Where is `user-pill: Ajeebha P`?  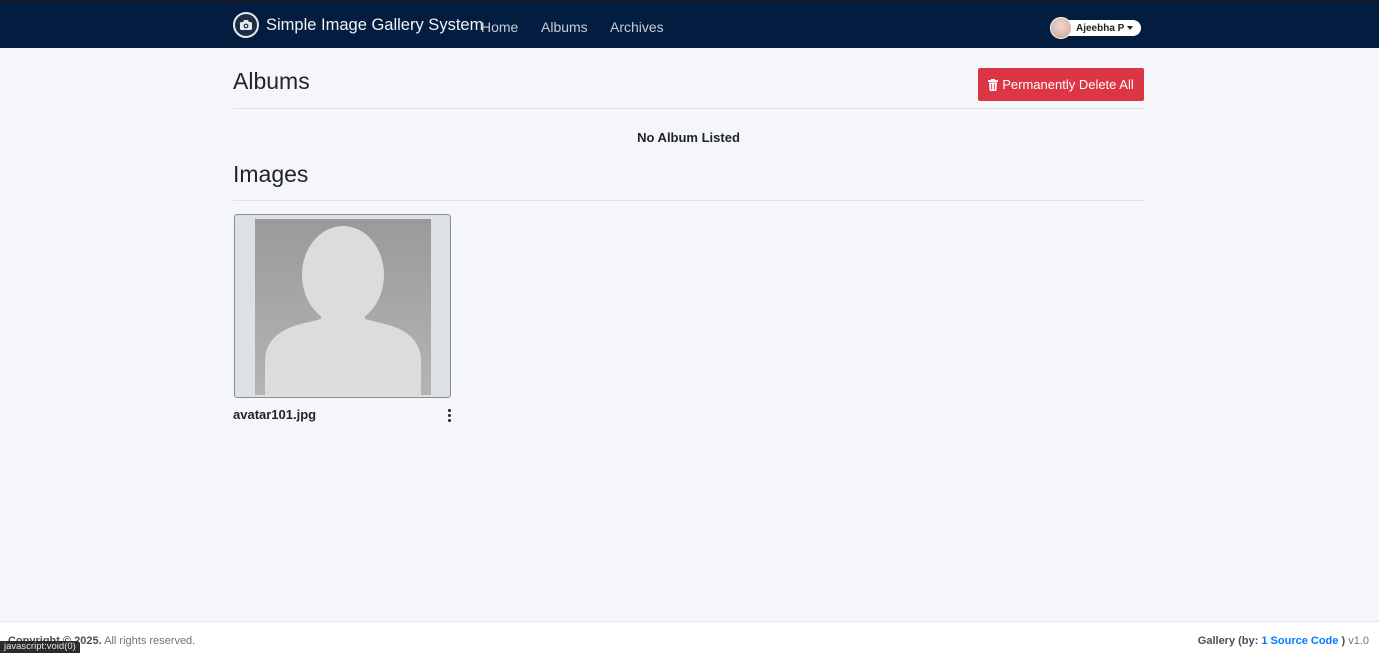 user-pill: Ajeebha P is located at coordinates (1102, 28).